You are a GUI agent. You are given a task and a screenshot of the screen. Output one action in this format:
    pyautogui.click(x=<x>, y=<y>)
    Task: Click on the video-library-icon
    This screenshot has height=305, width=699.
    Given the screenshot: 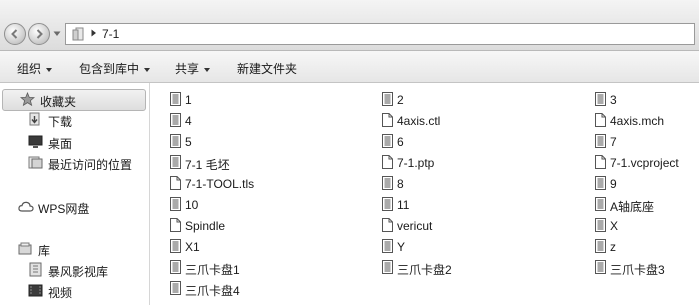 What is the action you would take?
    pyautogui.click(x=35, y=269)
    